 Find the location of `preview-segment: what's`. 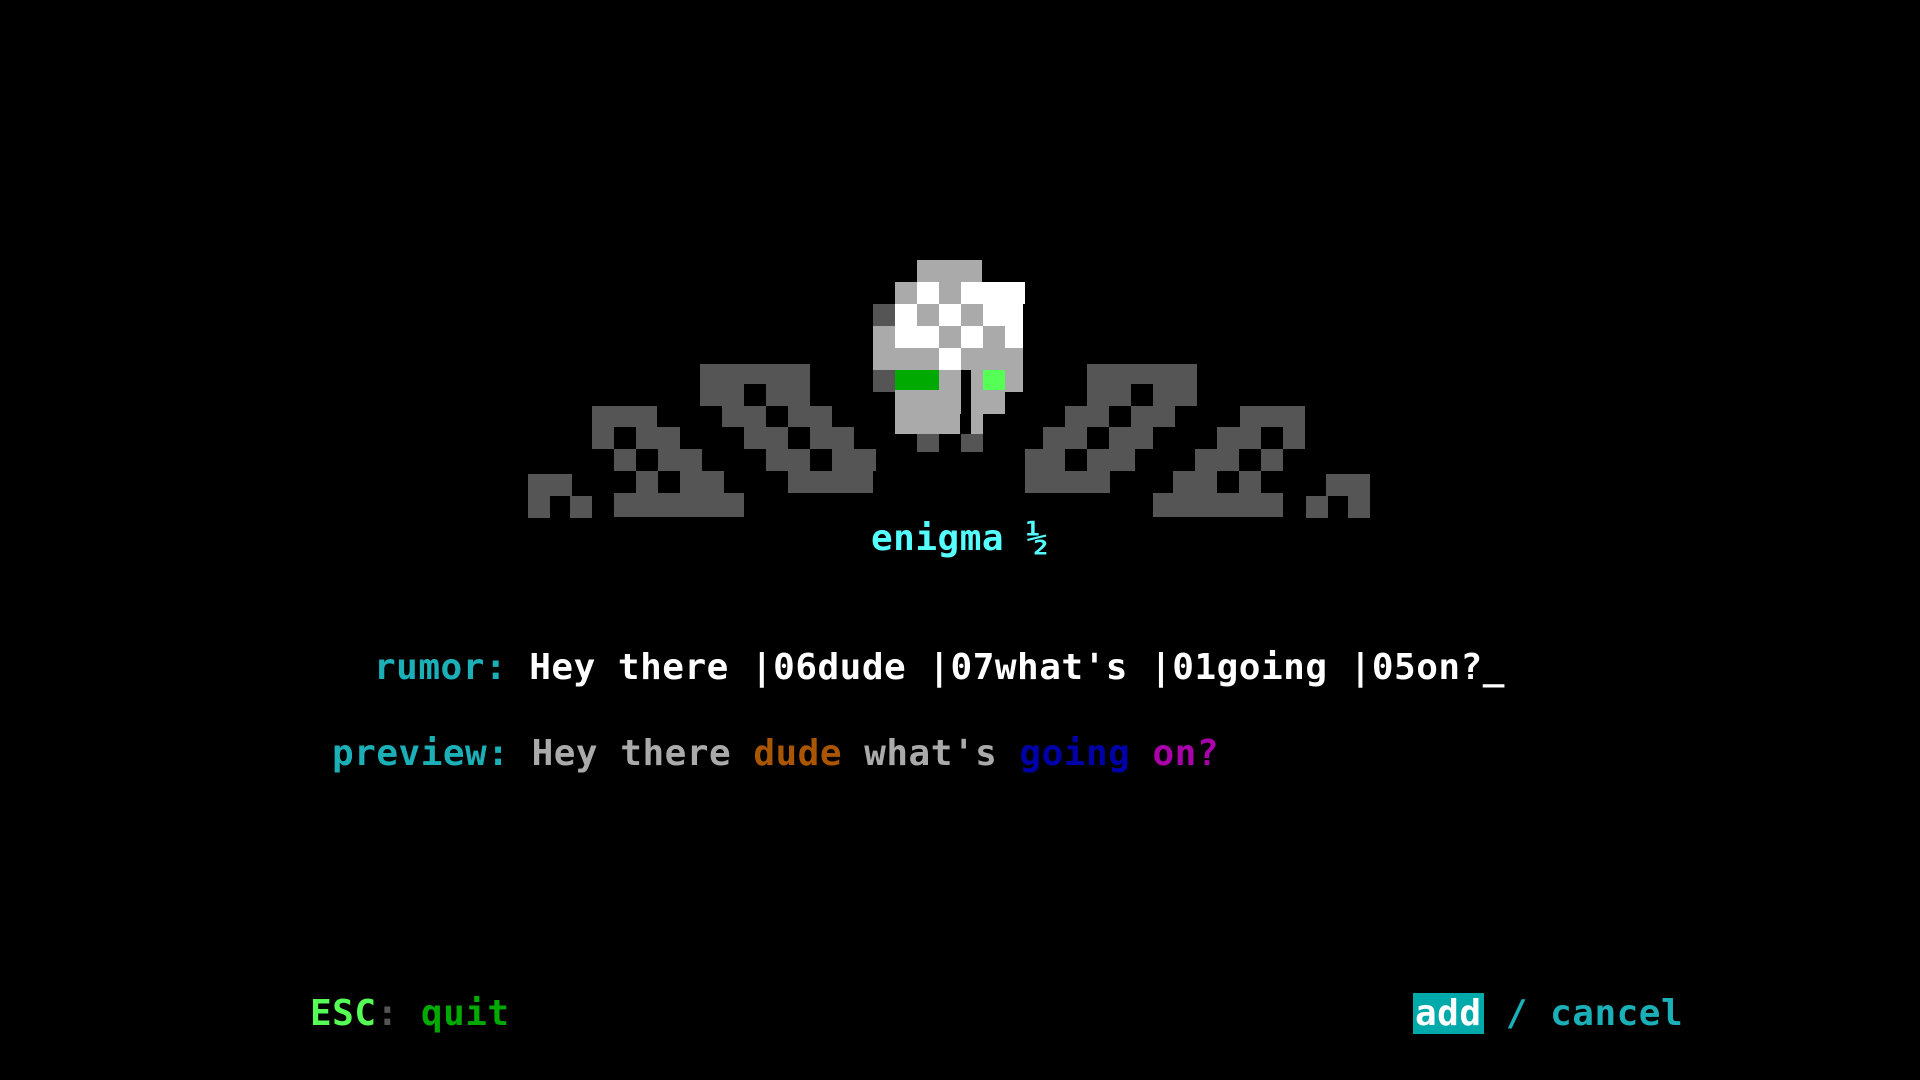

preview-segment: what's is located at coordinates (942, 753).